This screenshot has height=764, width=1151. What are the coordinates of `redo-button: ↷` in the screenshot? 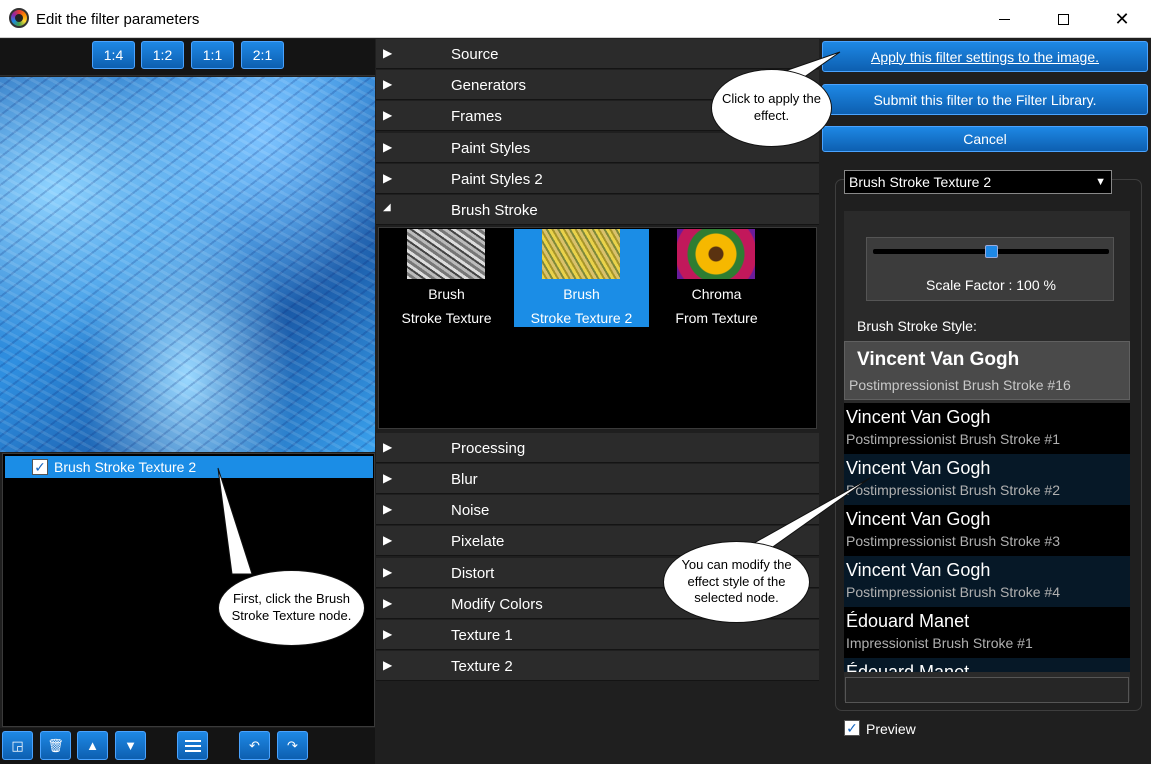 It's located at (292, 745).